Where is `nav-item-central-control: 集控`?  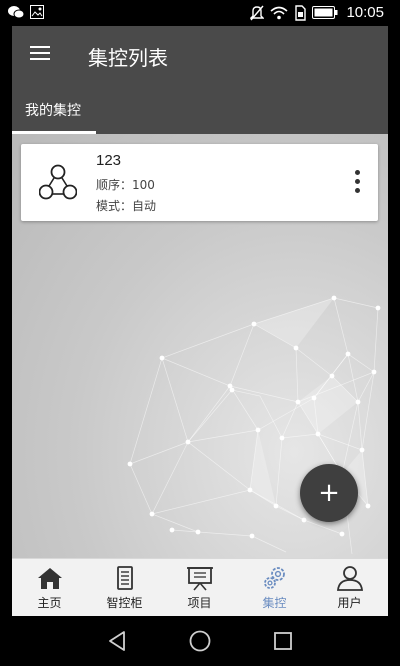 nav-item-central-control: 集控 is located at coordinates (274, 587).